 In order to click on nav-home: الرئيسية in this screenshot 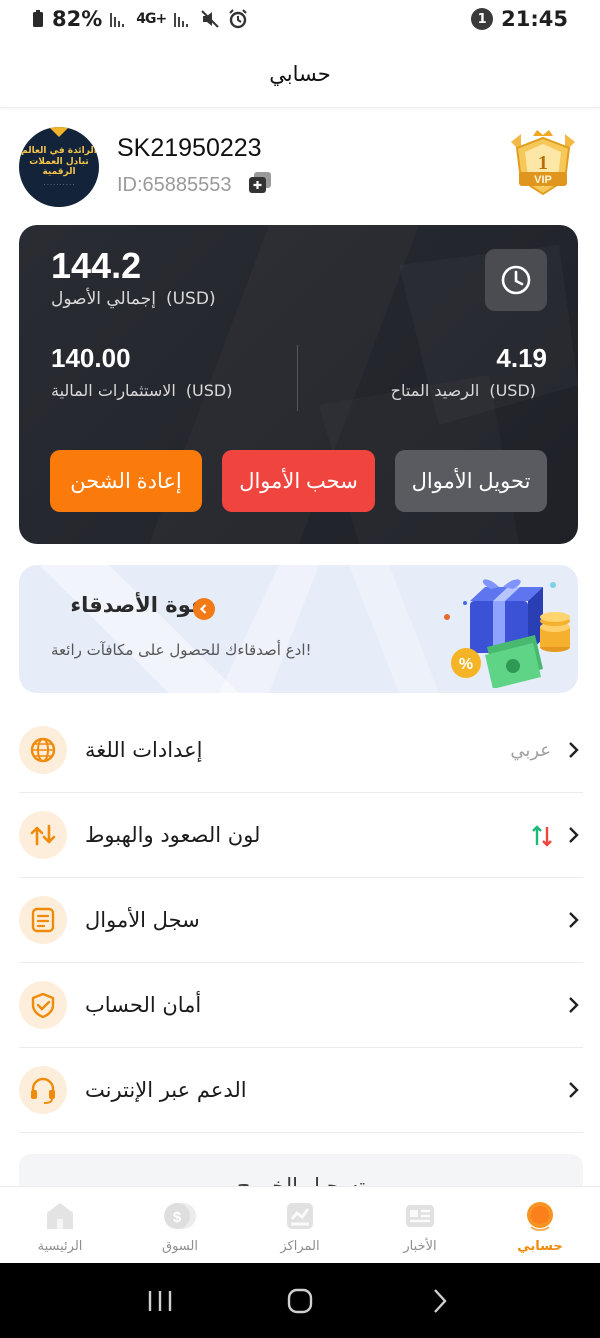, I will do `click(60, 1224)`.